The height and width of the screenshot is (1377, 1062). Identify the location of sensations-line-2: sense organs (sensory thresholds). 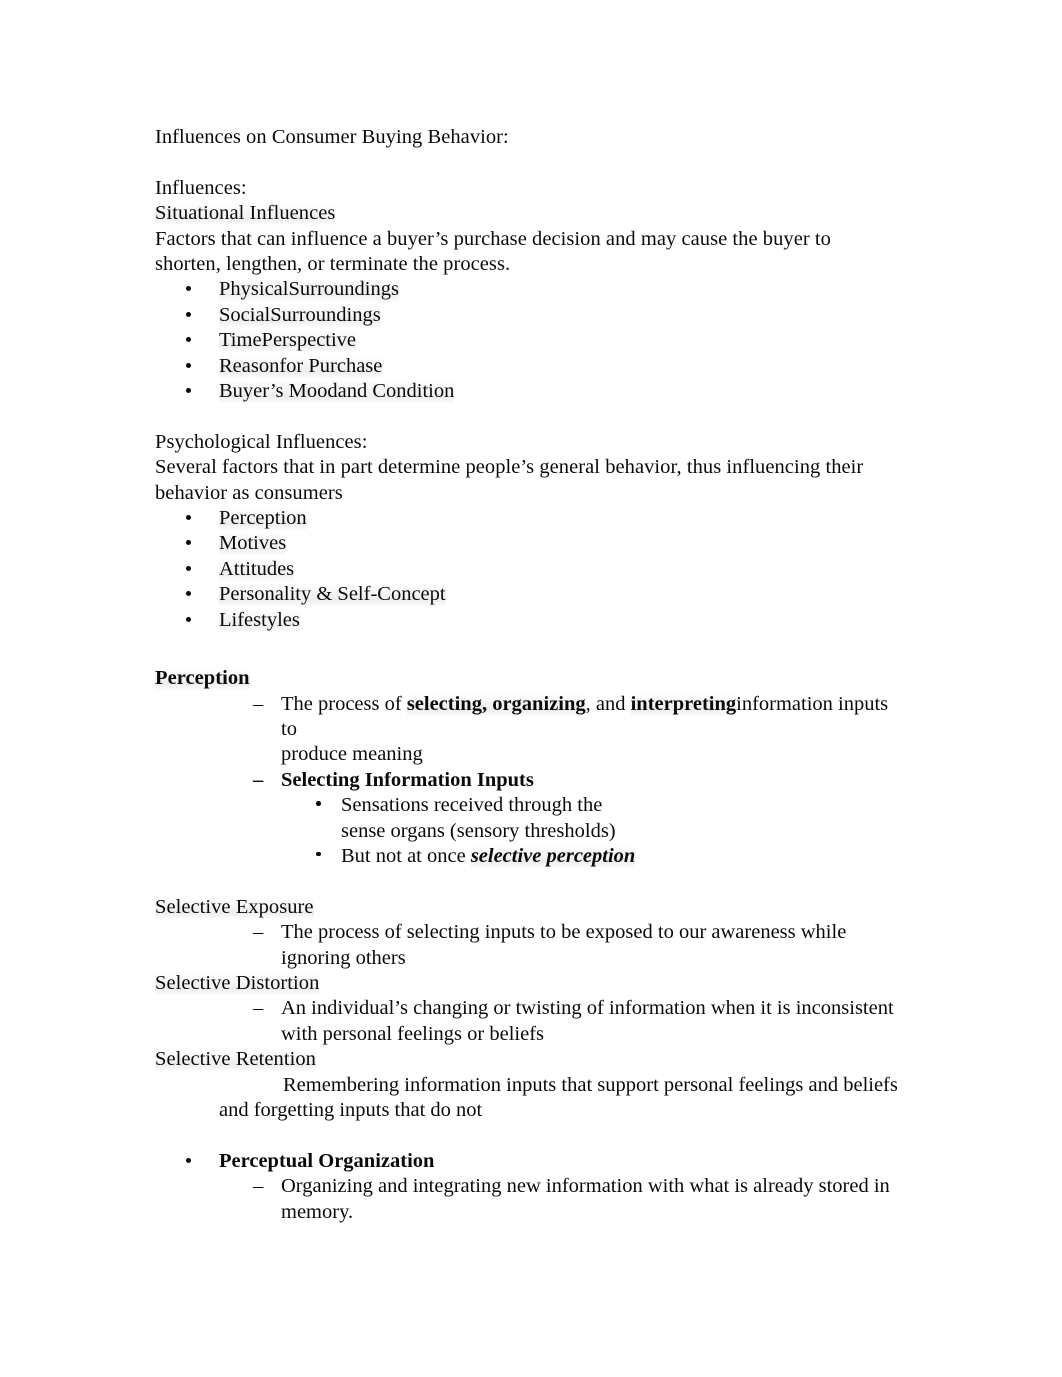
(535, 831).